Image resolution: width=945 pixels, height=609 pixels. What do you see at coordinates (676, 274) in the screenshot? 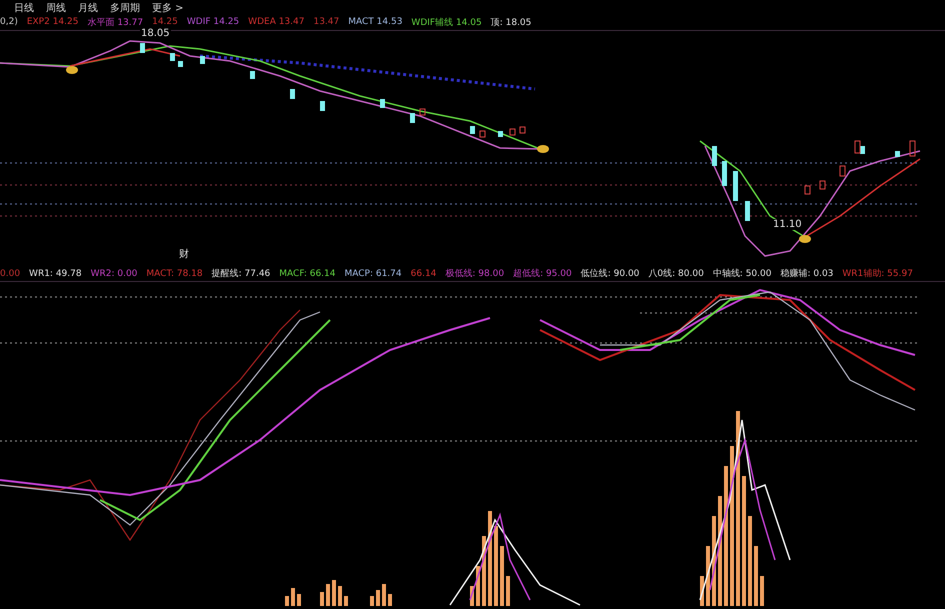
I see `legend-value: 八0线: 80.00` at bounding box center [676, 274].